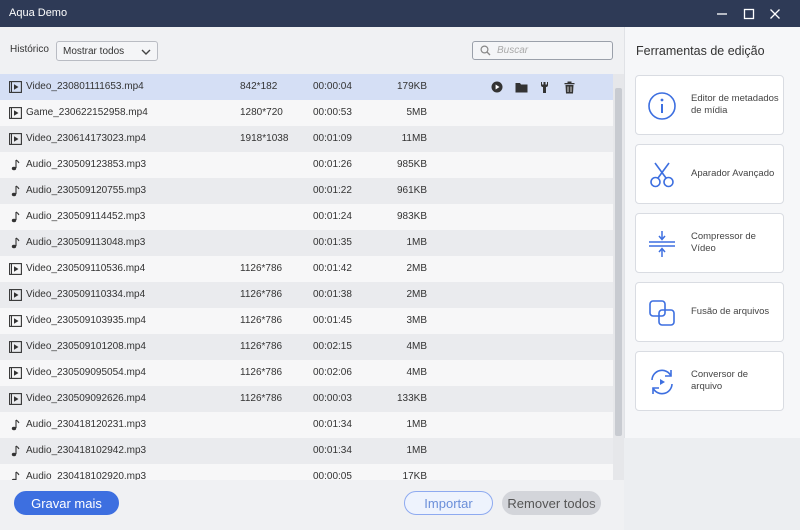  What do you see at coordinates (521, 87) in the screenshot?
I see `folder-icon` at bounding box center [521, 87].